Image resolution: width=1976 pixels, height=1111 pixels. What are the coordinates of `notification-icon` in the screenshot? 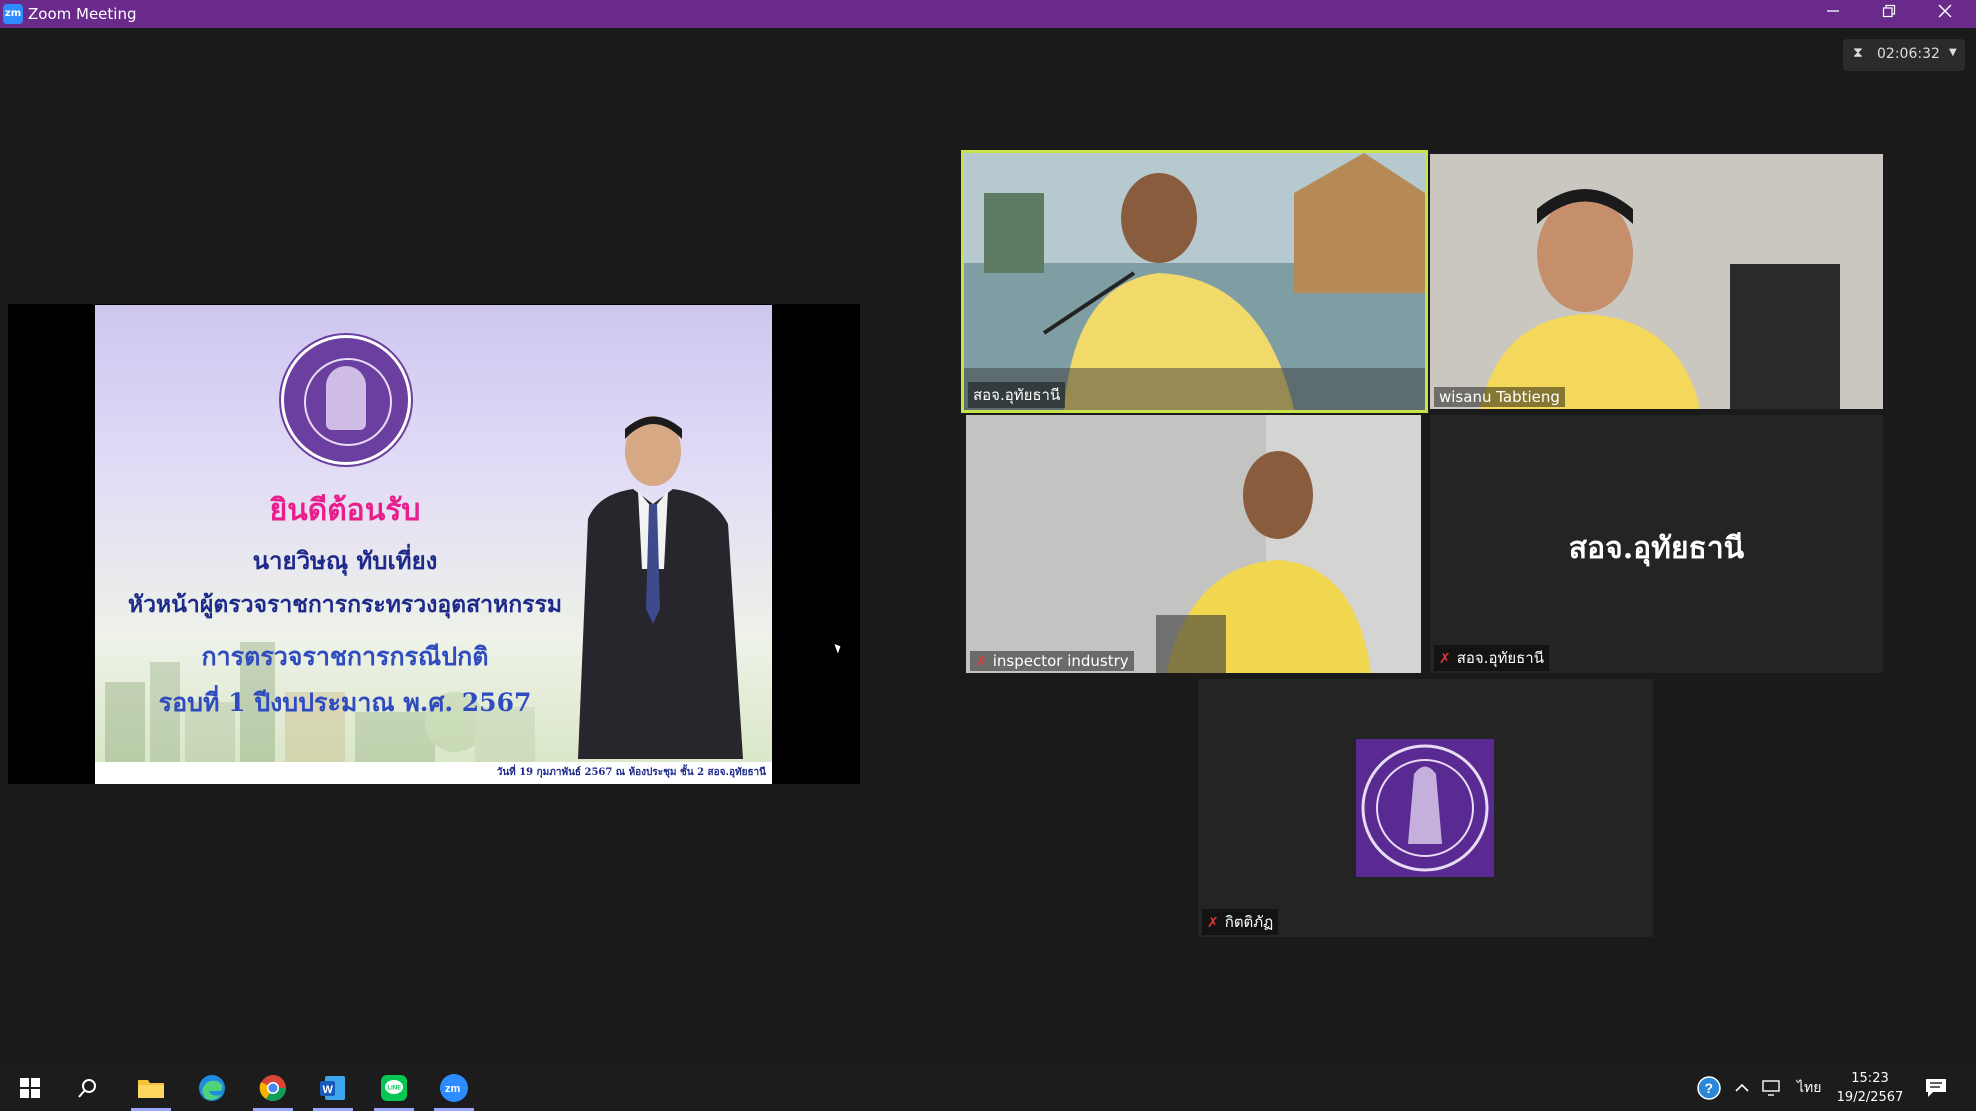 It's located at (1936, 1088).